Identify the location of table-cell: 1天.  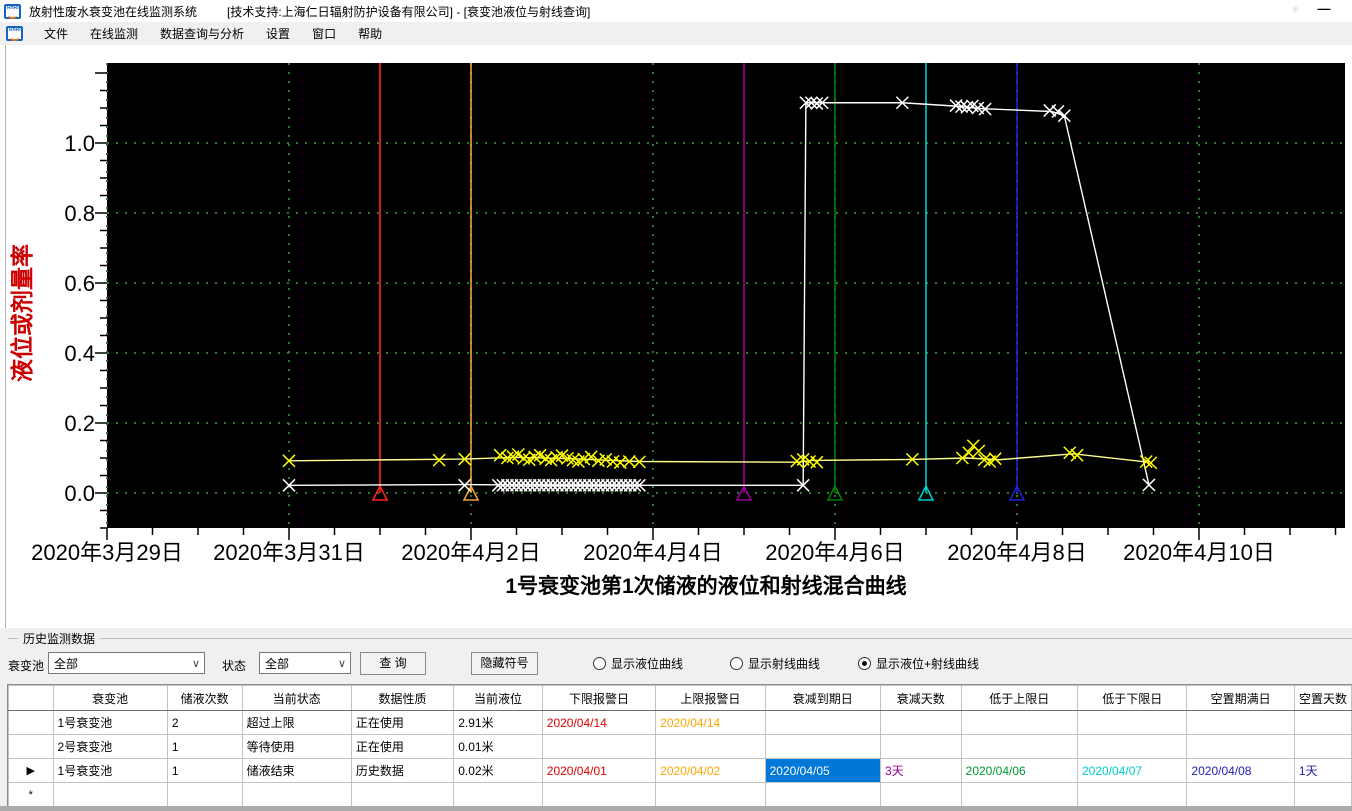
(1322, 770).